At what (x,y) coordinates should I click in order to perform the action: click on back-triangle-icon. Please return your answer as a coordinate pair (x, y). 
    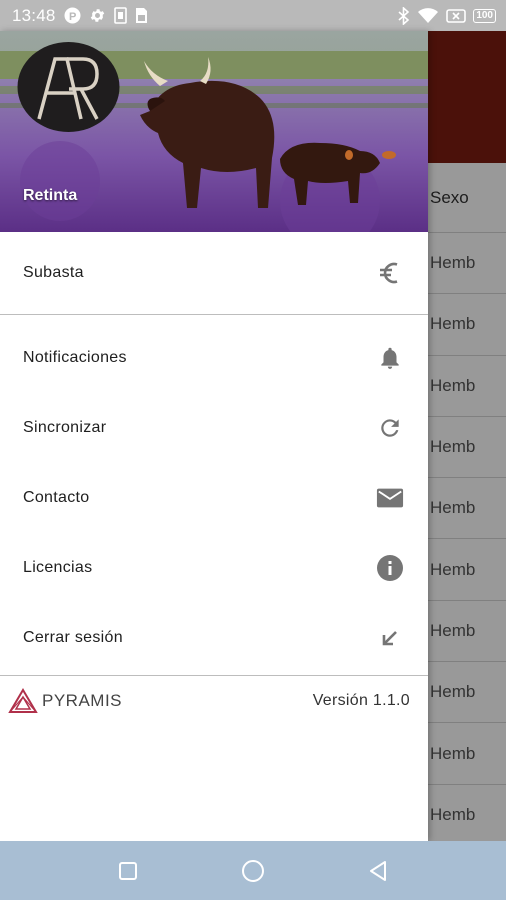
    Looking at the image, I should click on (378, 870).